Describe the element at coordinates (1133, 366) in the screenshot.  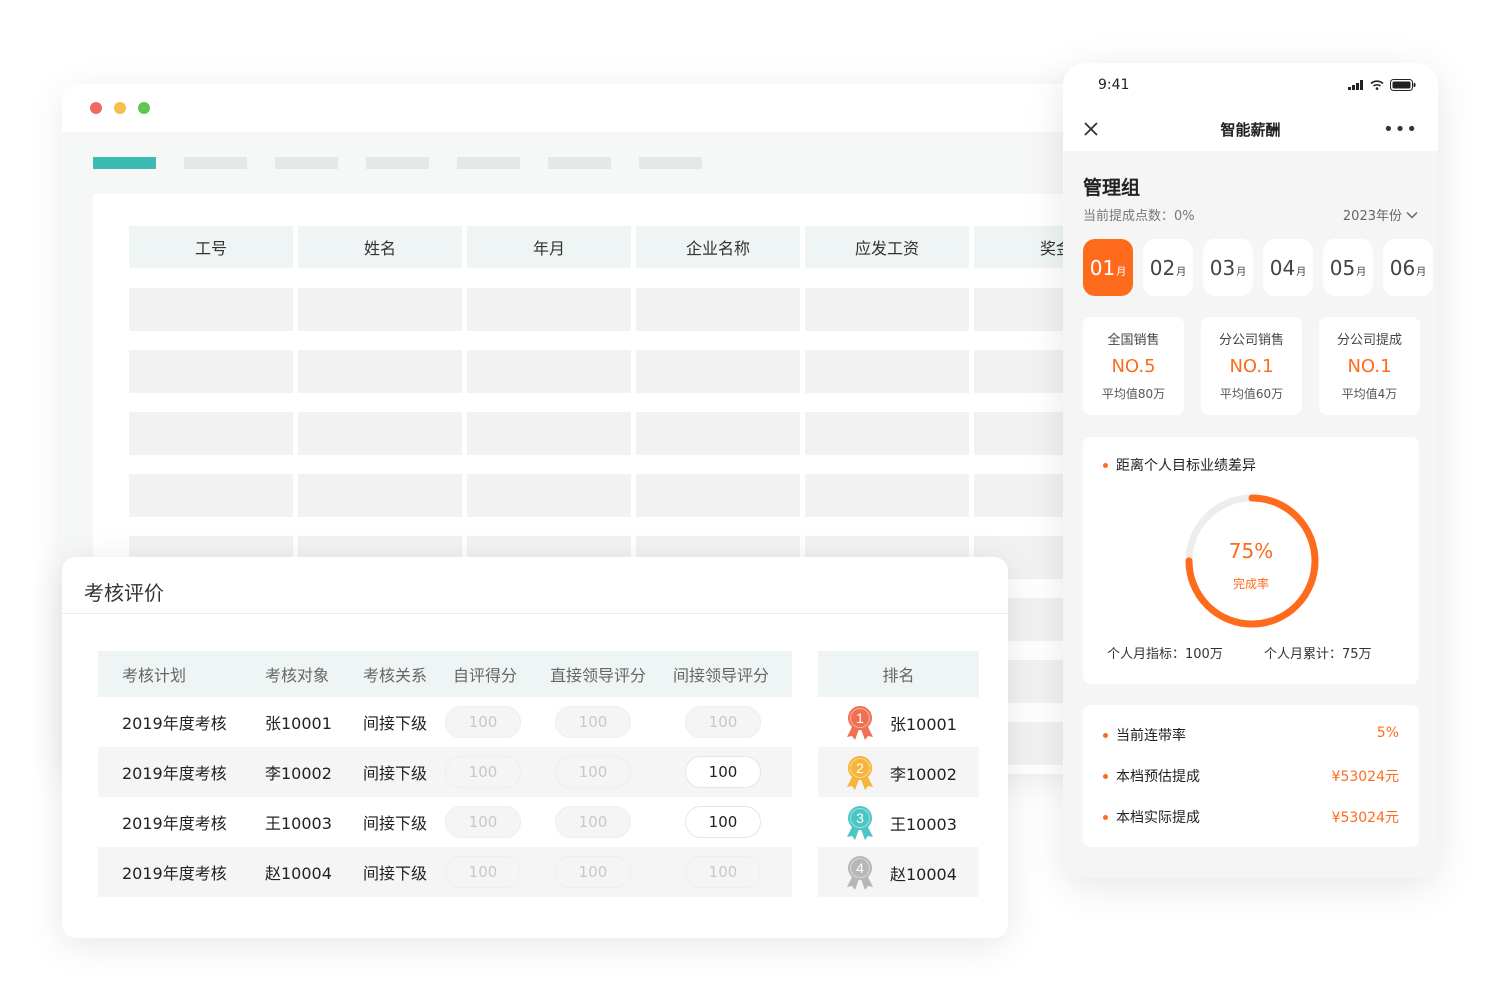
I see `stat-value: NO.5` at that location.